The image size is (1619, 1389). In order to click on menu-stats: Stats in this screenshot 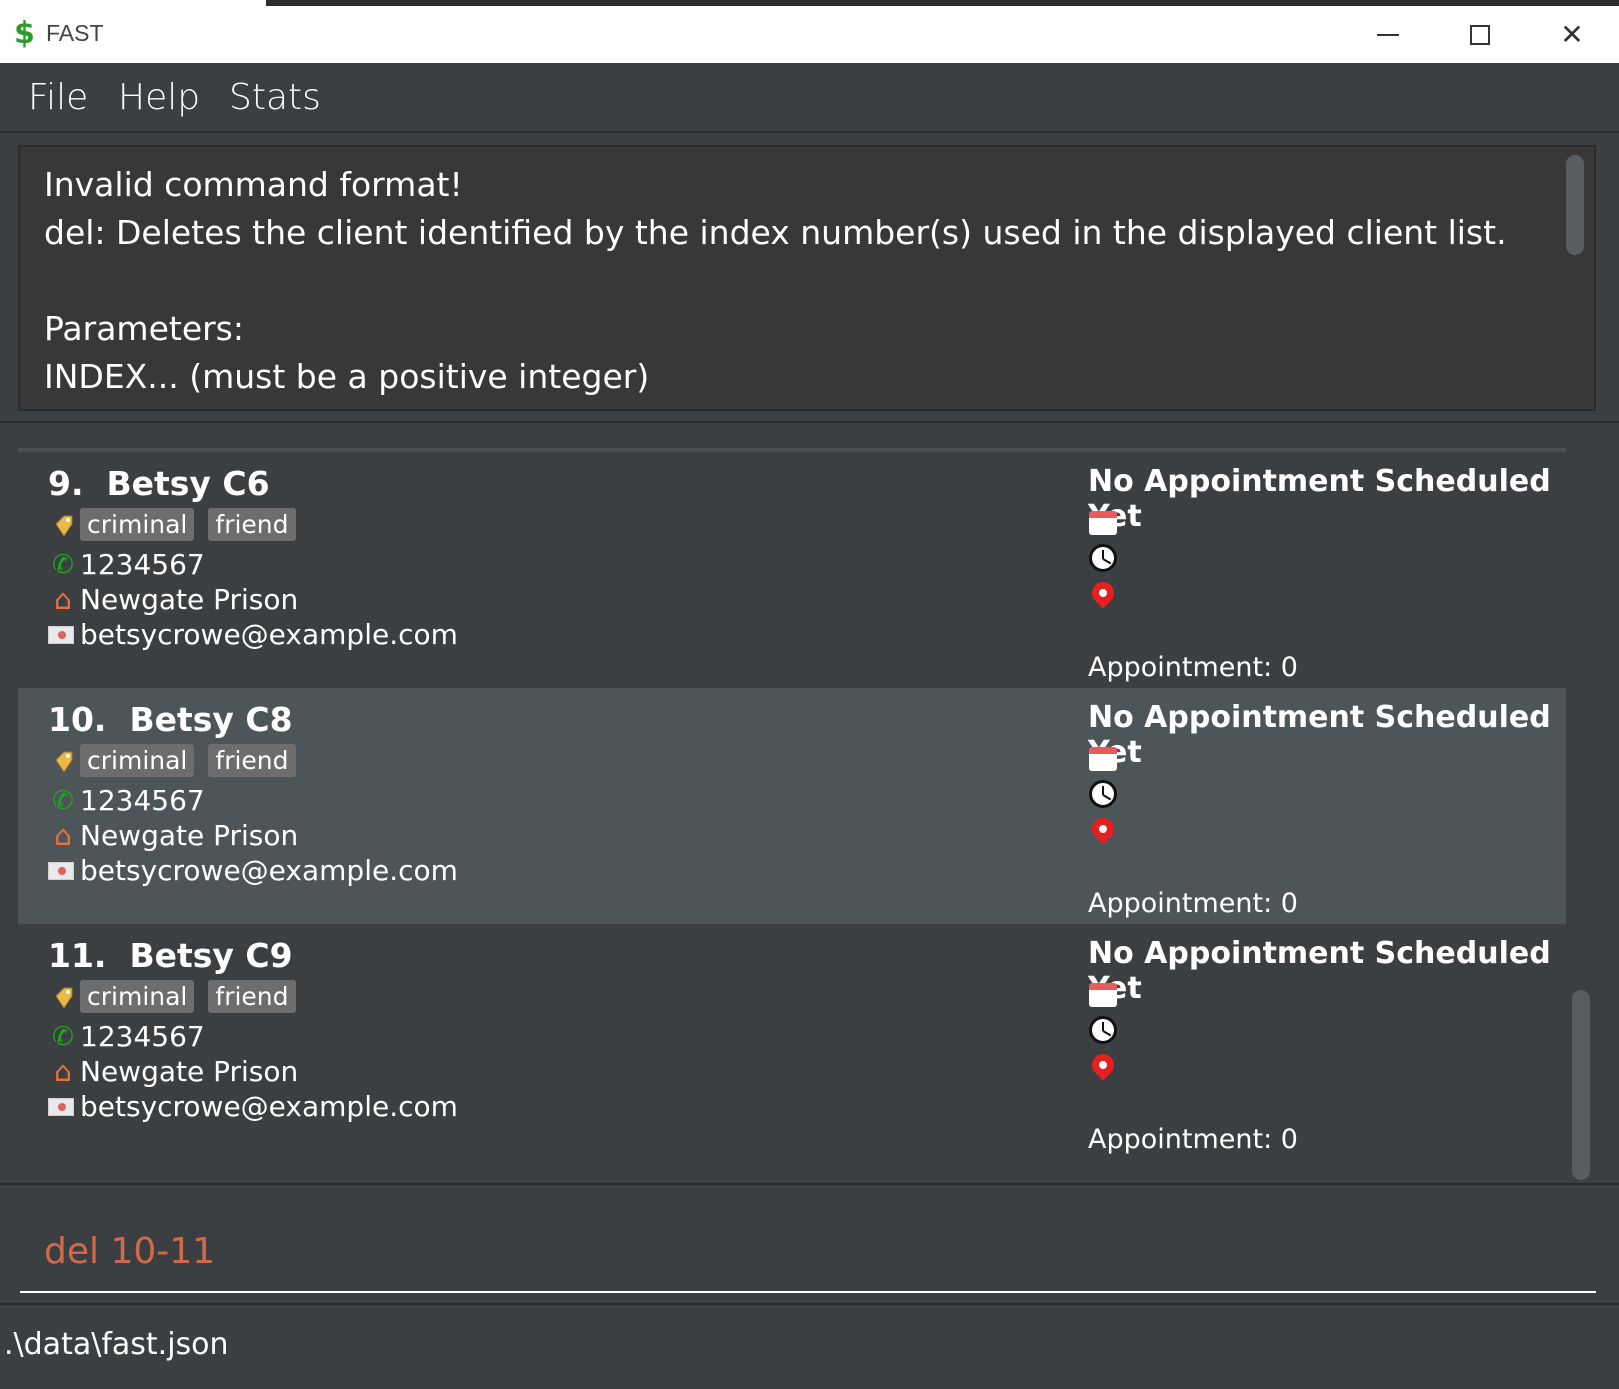, I will do `click(275, 97)`.